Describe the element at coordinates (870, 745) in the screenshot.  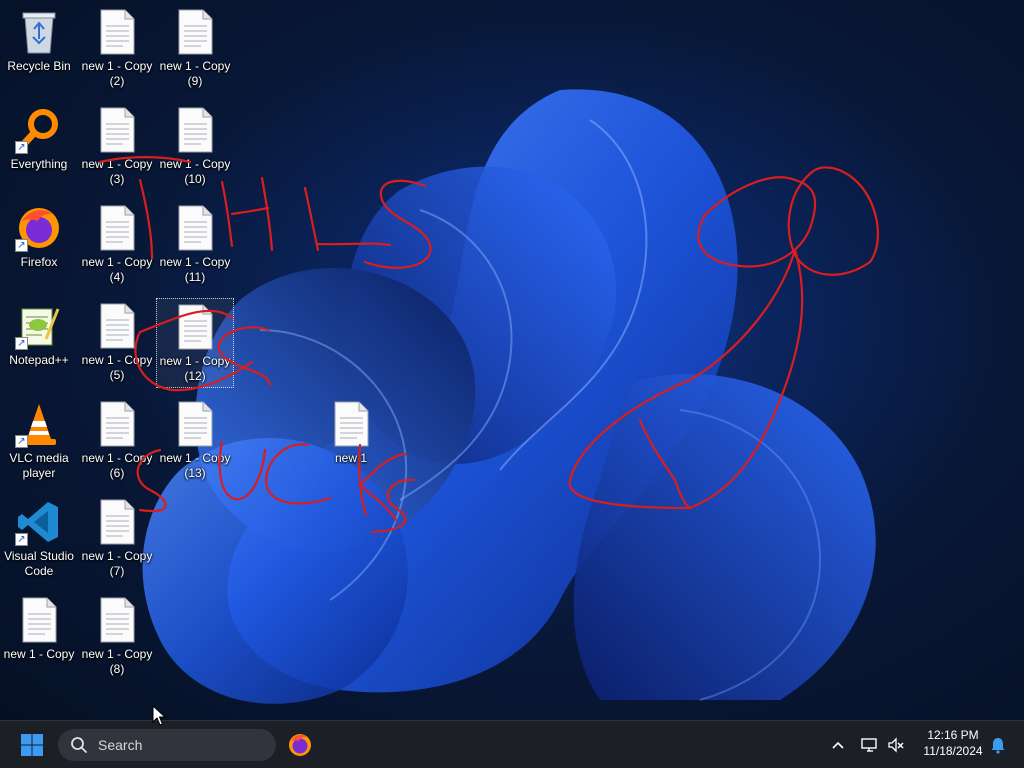
I see `tray-network-icon` at that location.